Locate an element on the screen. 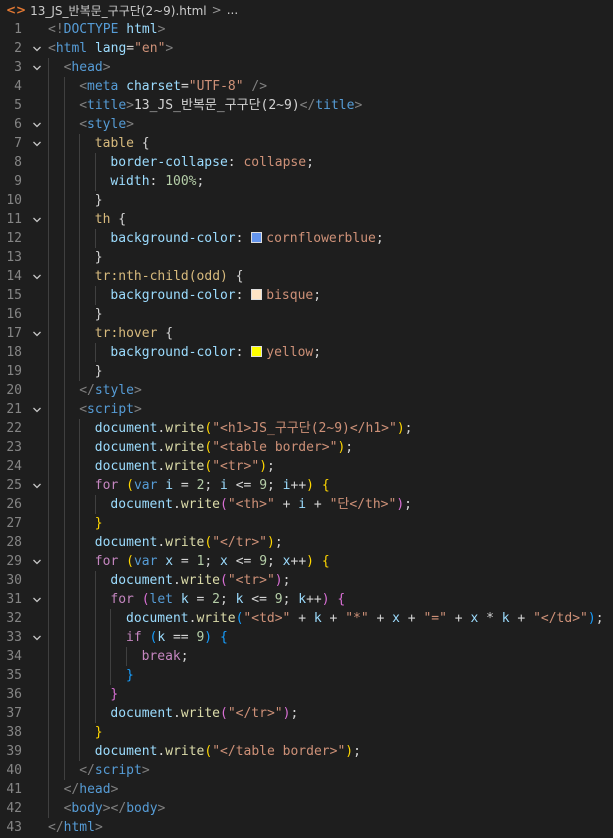 This screenshot has height=838, width=613. code-line: 24 document.write("<tr>"); is located at coordinates (306, 466).